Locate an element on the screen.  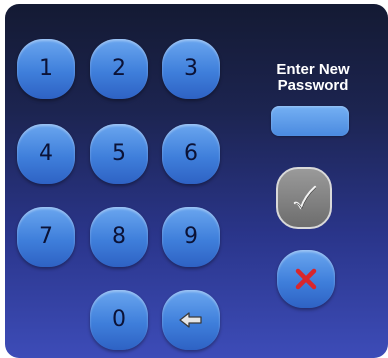
password-field-label: Enter New Password is located at coordinates (313, 77).